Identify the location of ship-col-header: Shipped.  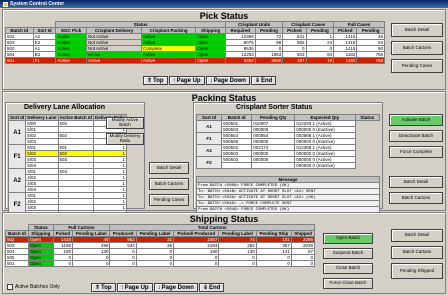
(303, 233).